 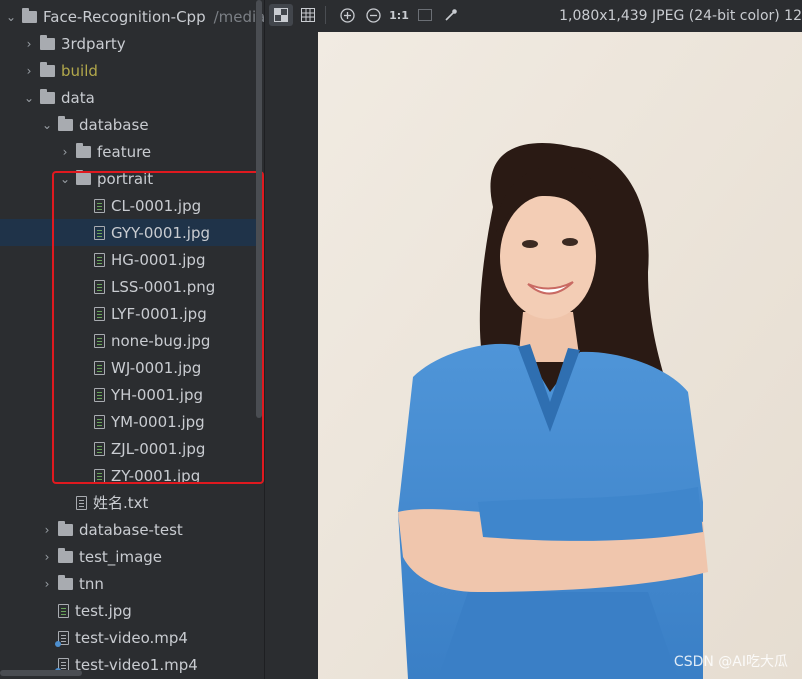 What do you see at coordinates (78, 97) in the screenshot?
I see `tree-item-label: data` at bounding box center [78, 97].